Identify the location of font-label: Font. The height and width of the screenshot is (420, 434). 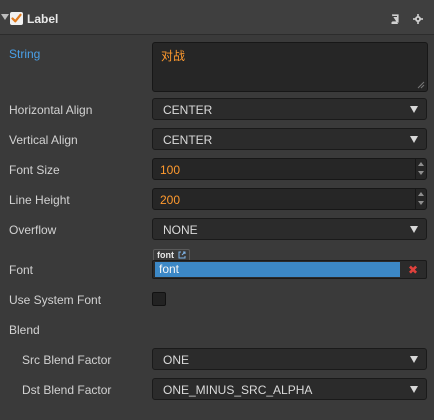
(21, 270).